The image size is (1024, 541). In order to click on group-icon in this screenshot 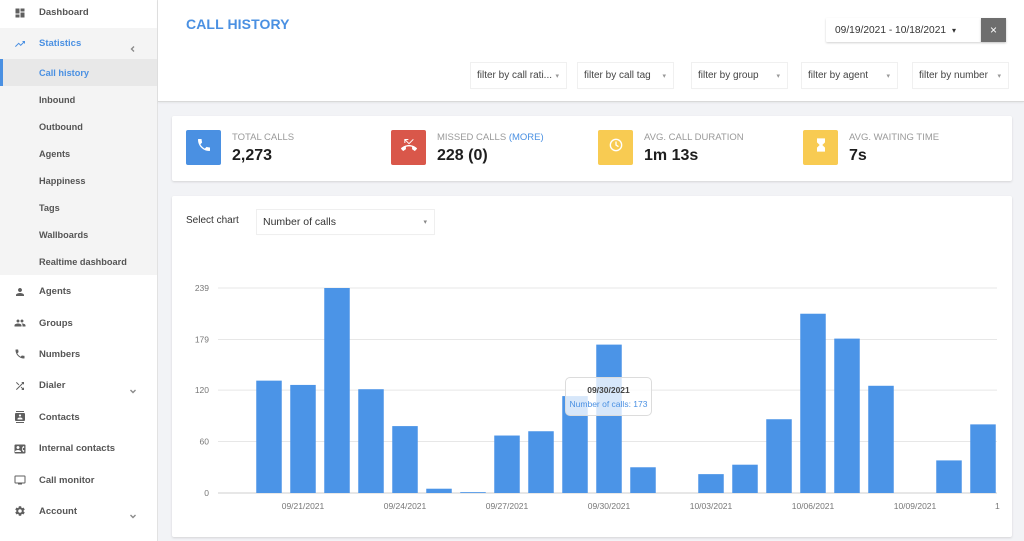, I will do `click(20, 323)`.